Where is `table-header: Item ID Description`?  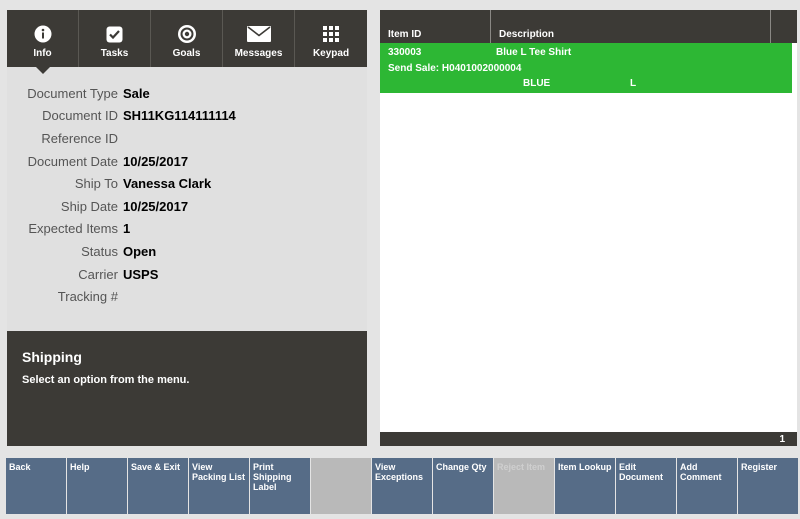 table-header: Item ID Description is located at coordinates (588, 26).